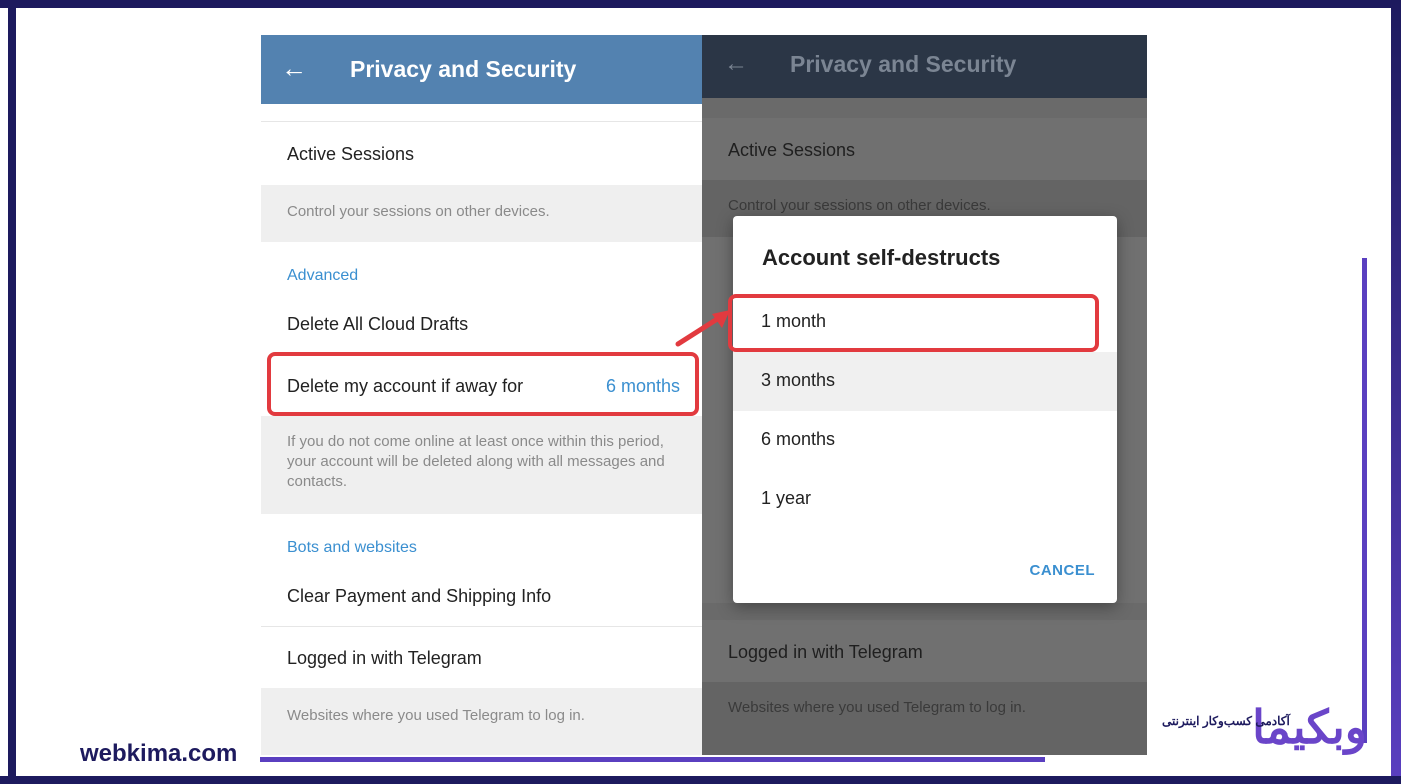 The height and width of the screenshot is (784, 1401). I want to click on cancel-button: CANCEL, so click(1063, 570).